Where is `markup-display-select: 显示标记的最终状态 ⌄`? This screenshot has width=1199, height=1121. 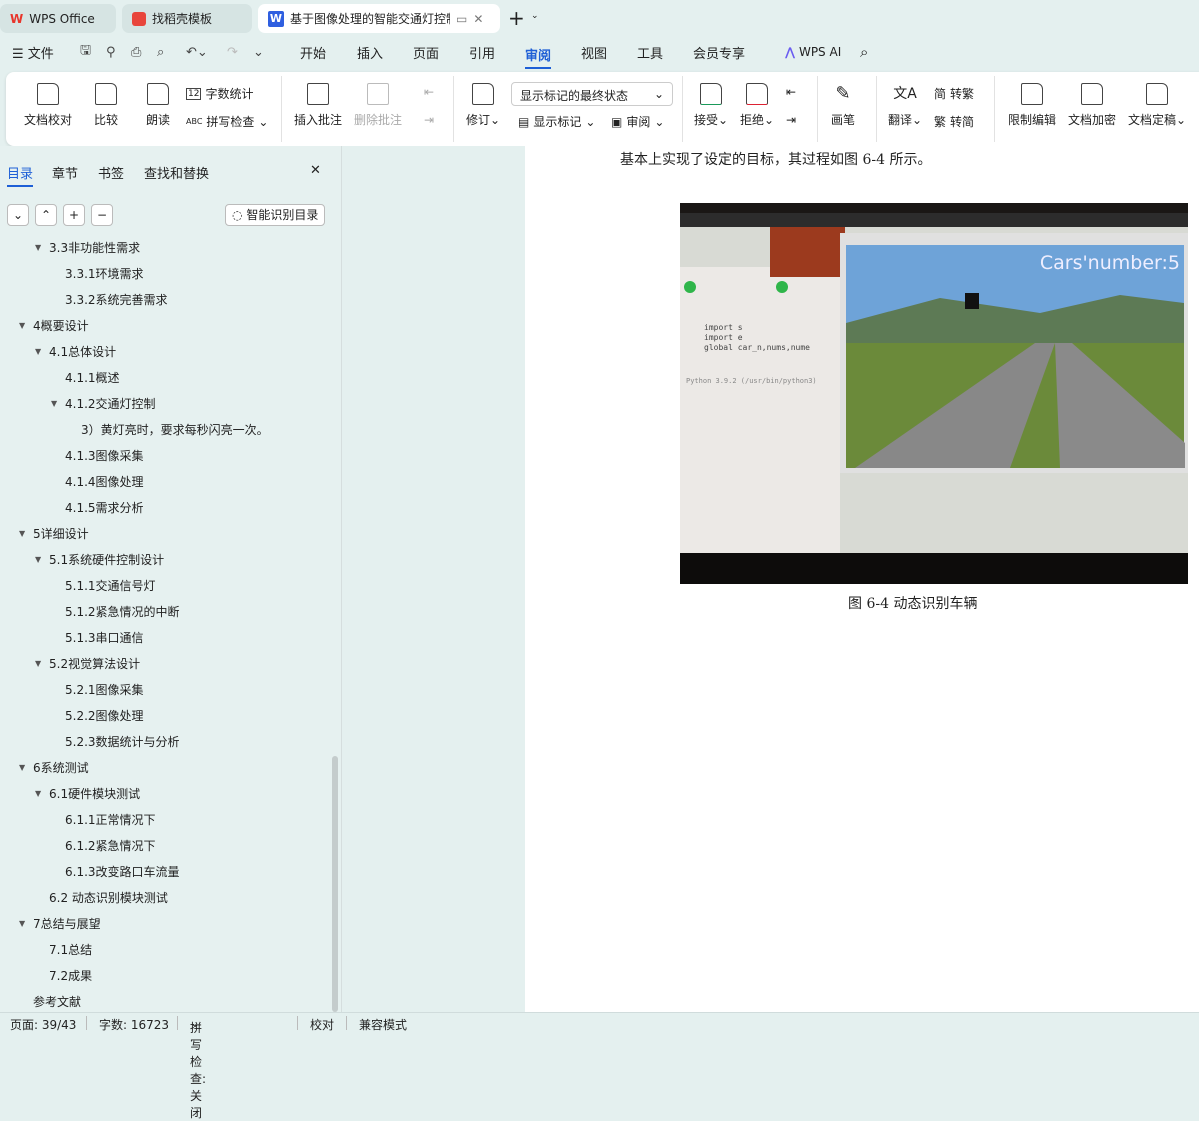 markup-display-select: 显示标记的最终状态 ⌄ is located at coordinates (592, 94).